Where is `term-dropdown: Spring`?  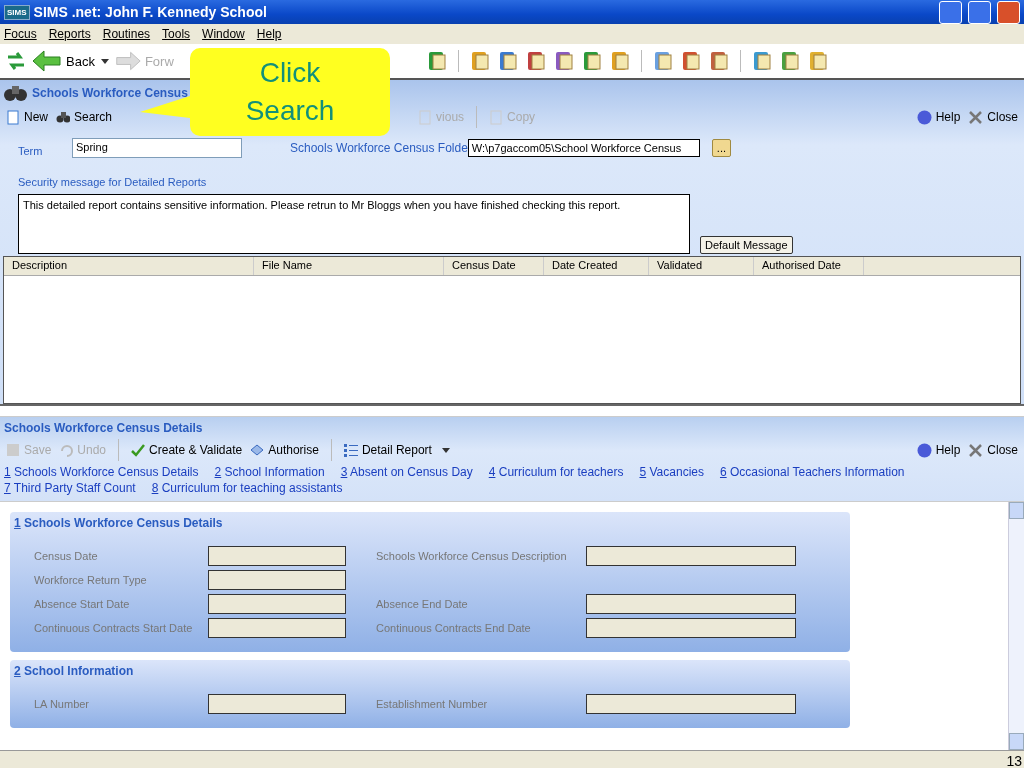
term-dropdown: Spring is located at coordinates (157, 148).